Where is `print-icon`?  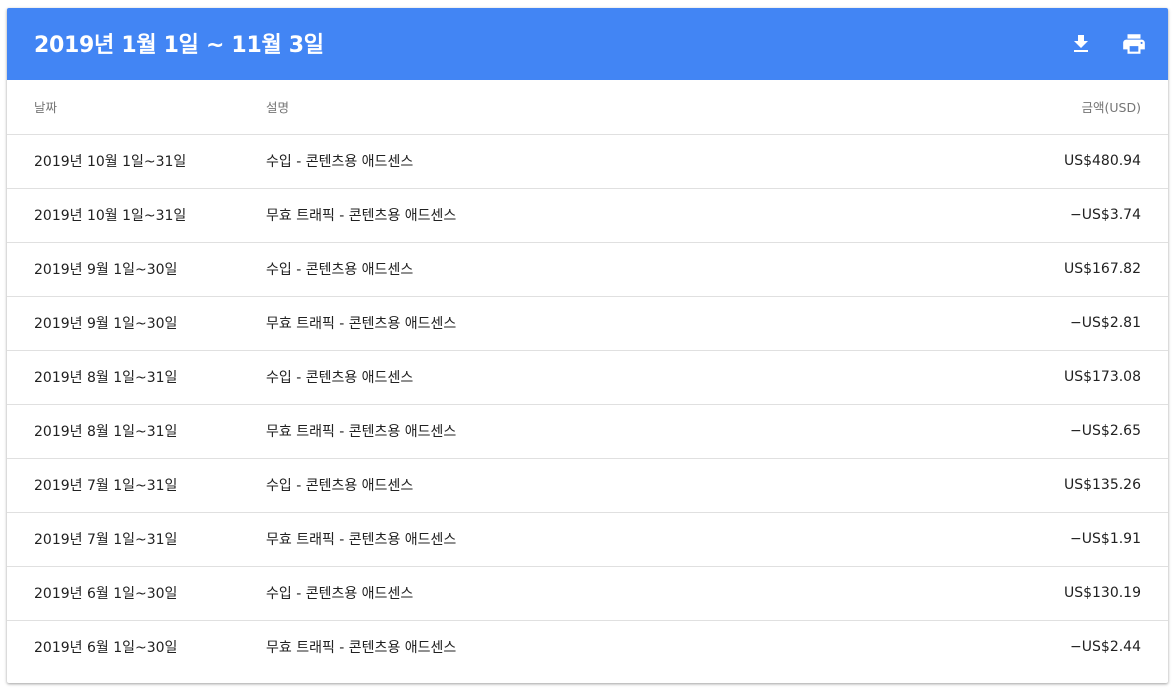 print-icon is located at coordinates (1134, 44).